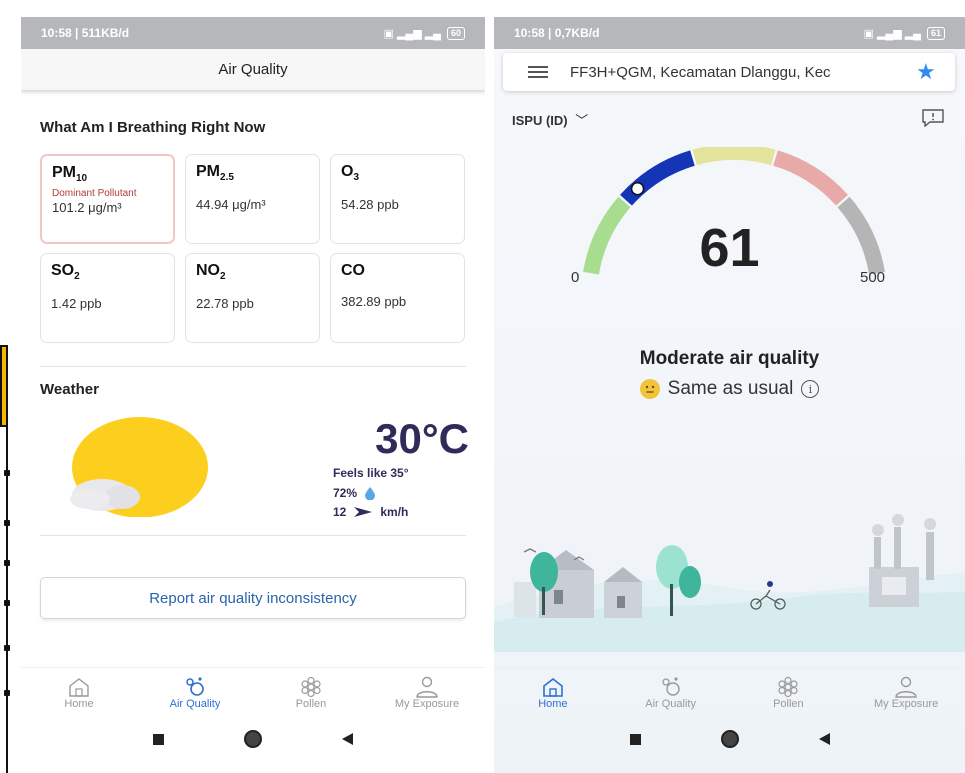  I want to click on battery-icon: 61, so click(935, 33).